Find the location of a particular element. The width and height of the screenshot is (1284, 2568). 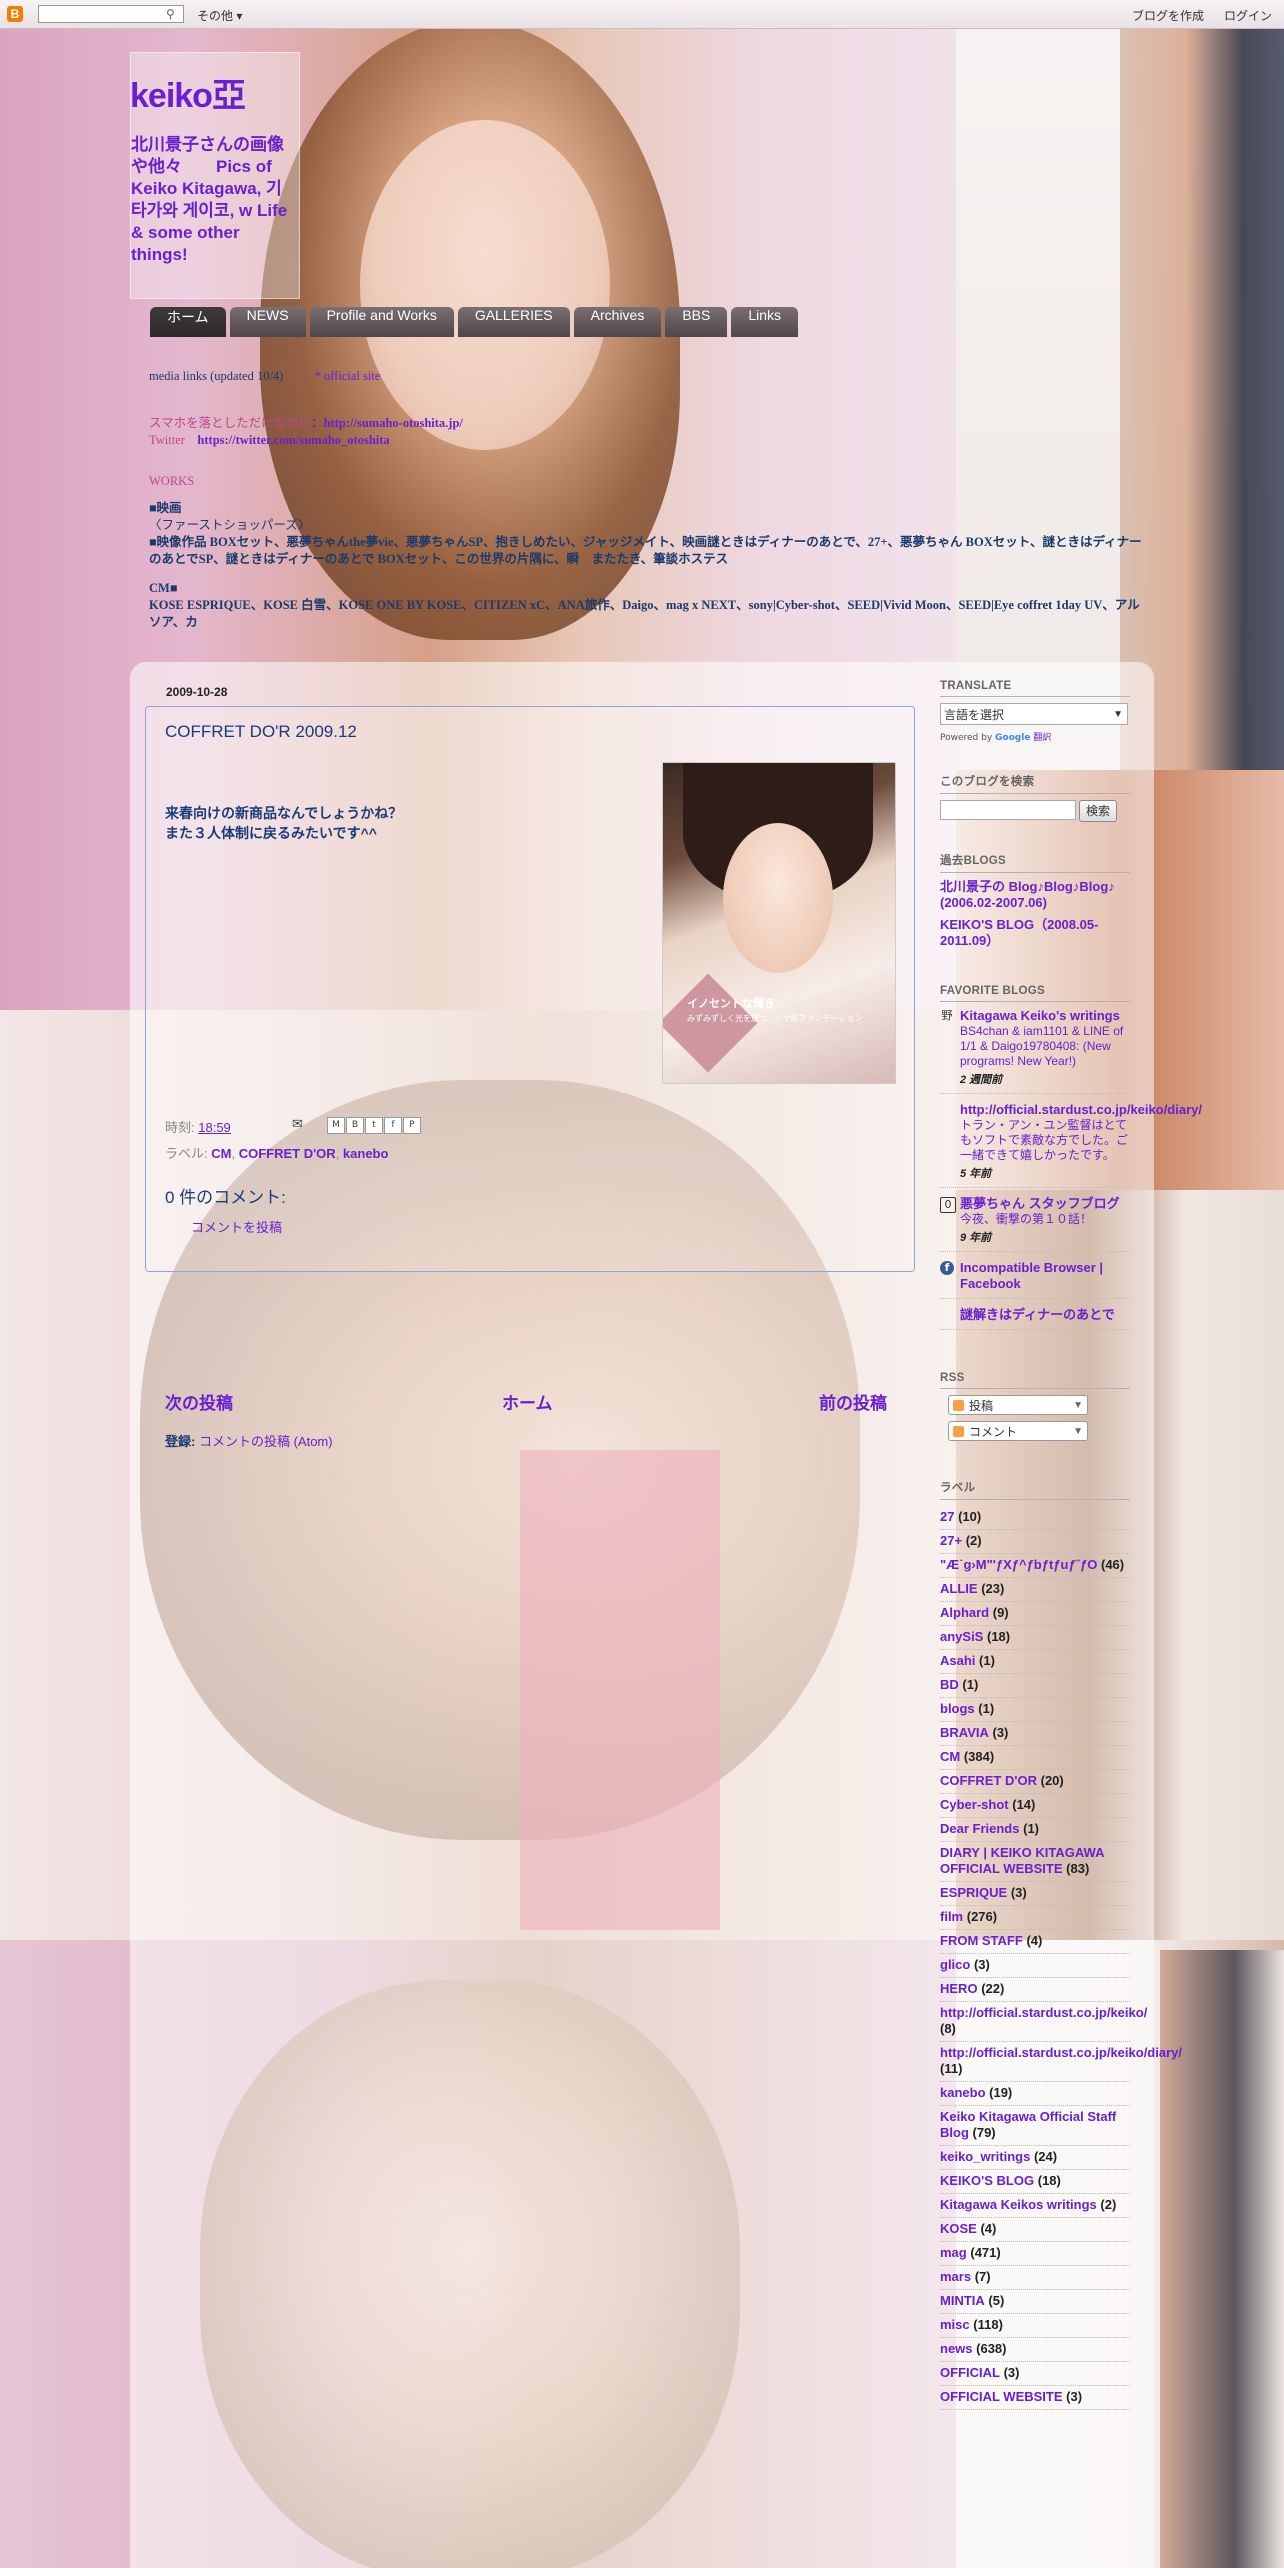

fav-blog-title: Incompatible Browser | Facebook is located at coordinates (1045, 1276).